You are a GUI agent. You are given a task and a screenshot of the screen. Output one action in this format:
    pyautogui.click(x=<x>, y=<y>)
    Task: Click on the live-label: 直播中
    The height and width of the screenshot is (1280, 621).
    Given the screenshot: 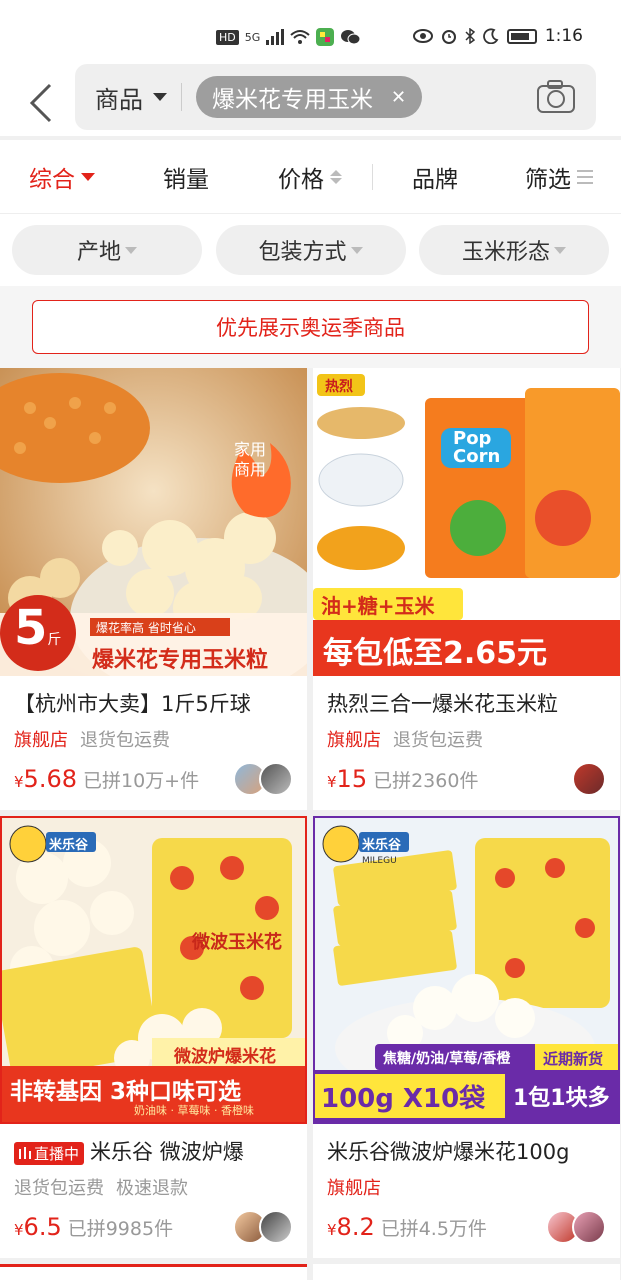 What is the action you would take?
    pyautogui.click(x=57, y=1153)
    